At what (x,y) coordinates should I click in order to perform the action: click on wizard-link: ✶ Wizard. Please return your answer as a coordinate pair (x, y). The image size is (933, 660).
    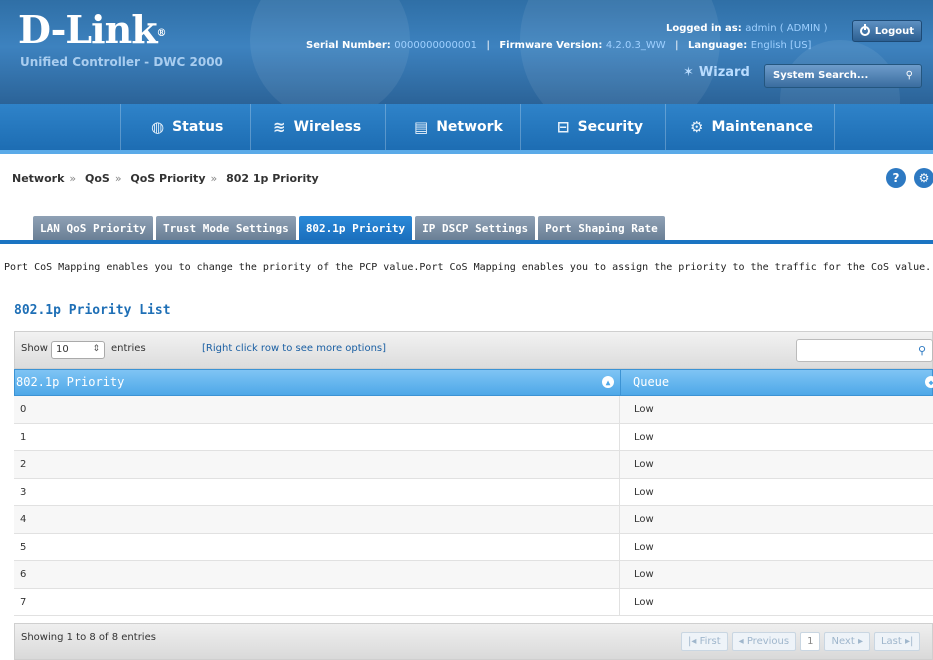
    Looking at the image, I should click on (716, 72).